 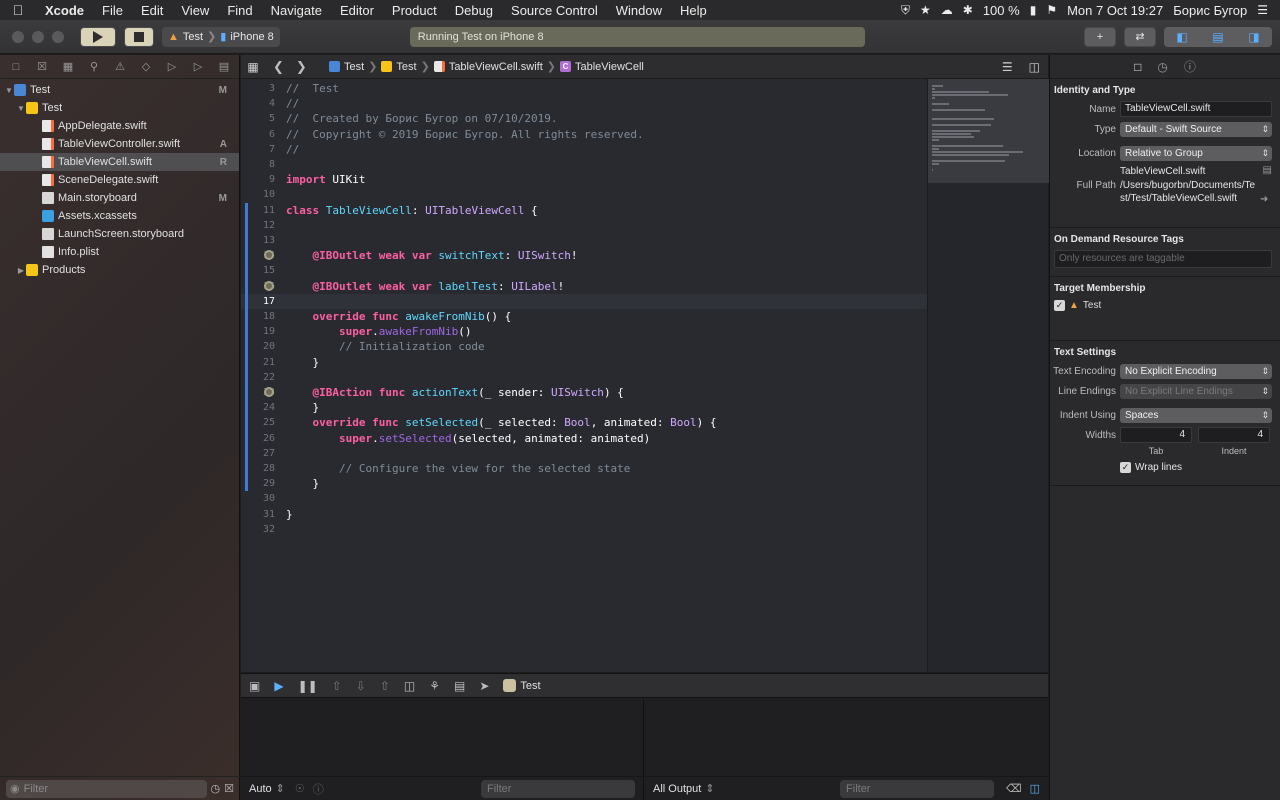 What do you see at coordinates (584, 529) in the screenshot?
I see `code-line: 32` at bounding box center [584, 529].